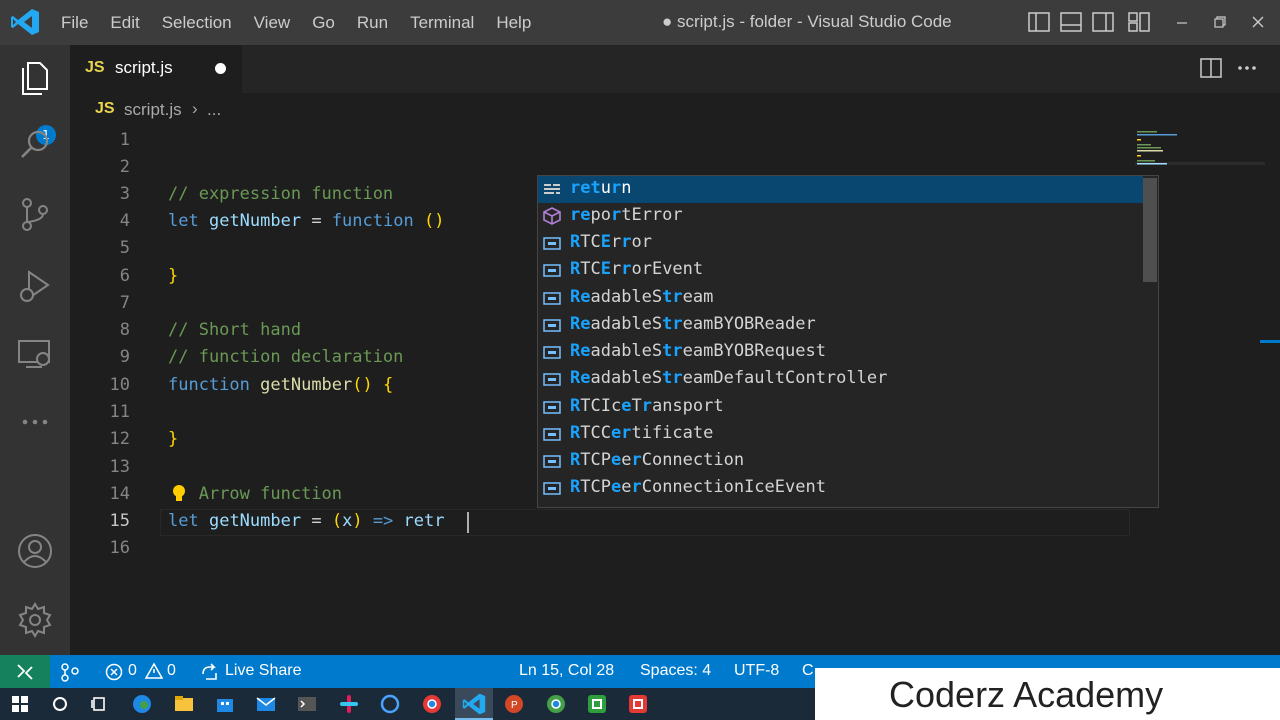 This screenshot has height=720, width=1280. What do you see at coordinates (179, 494) in the screenshot?
I see `lightbulb-icon` at bounding box center [179, 494].